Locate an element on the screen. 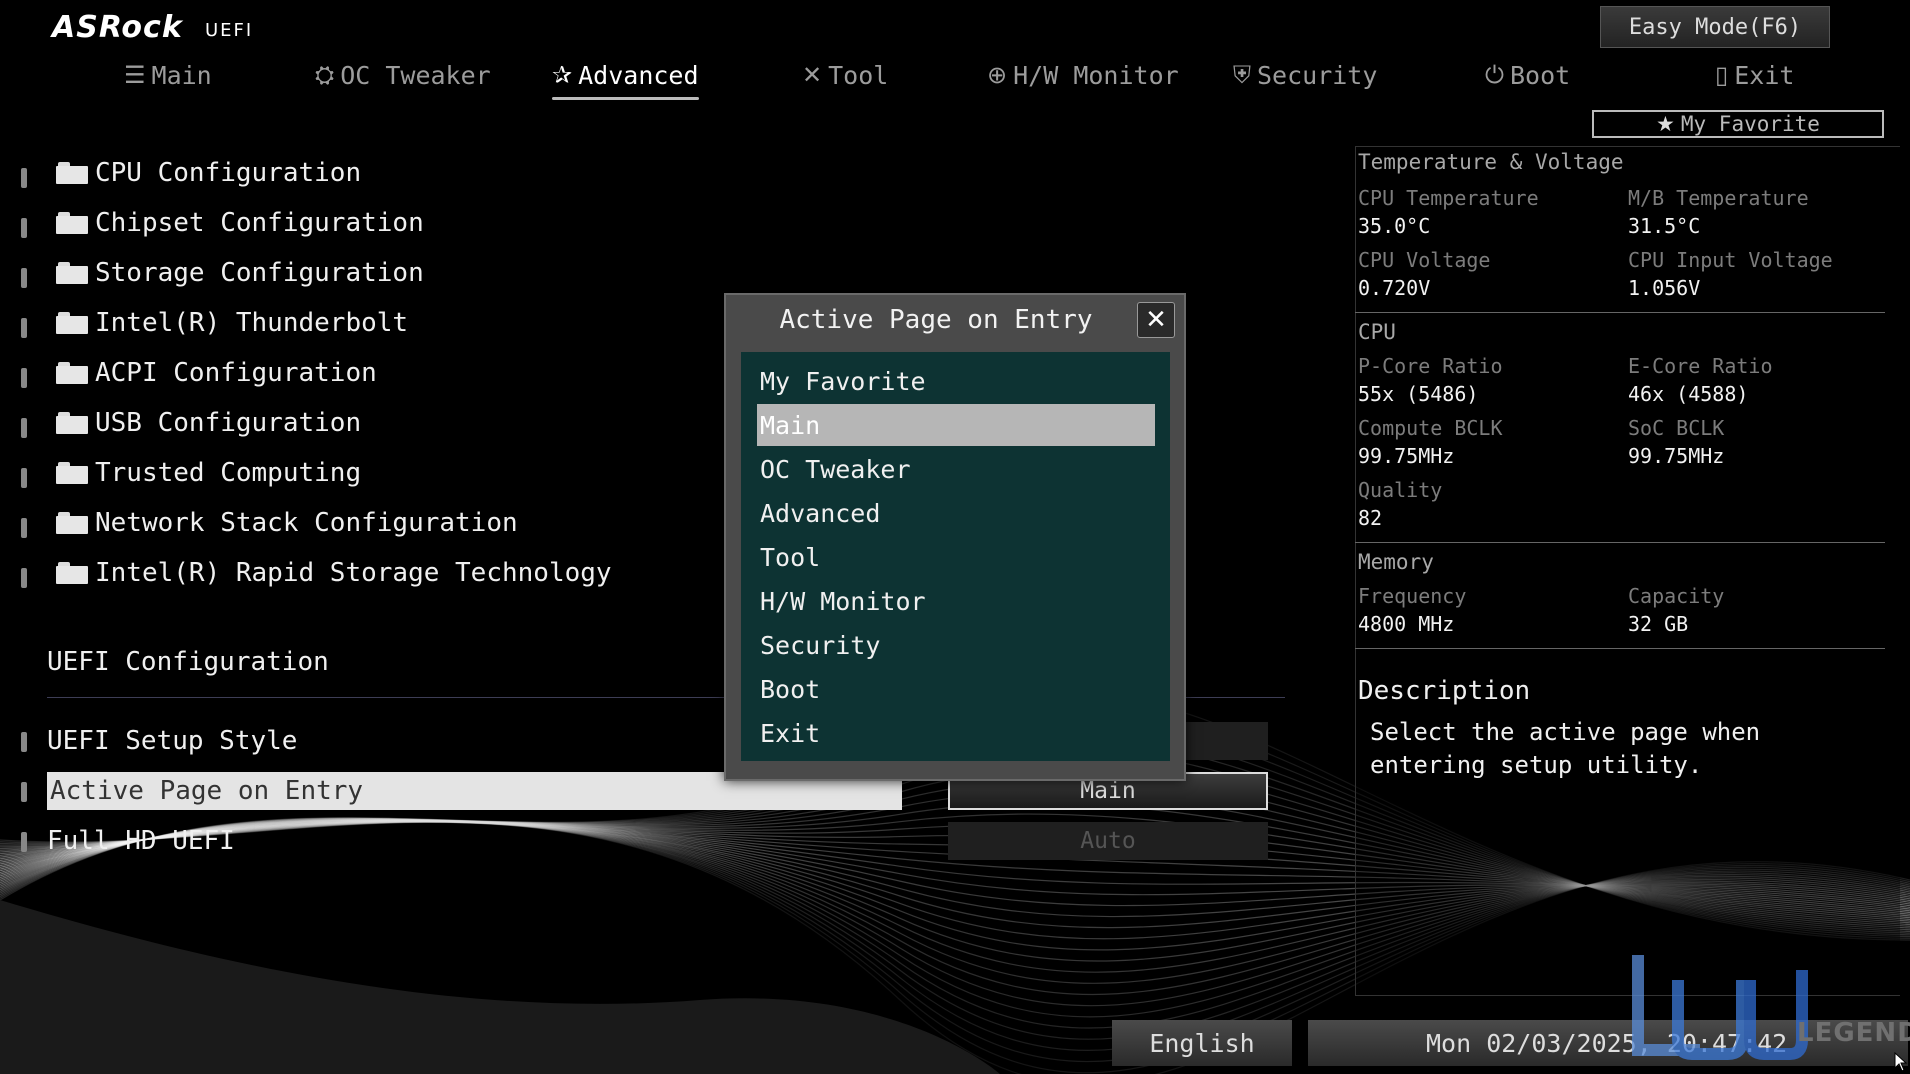 This screenshot has width=1910, height=1074. menu-item-rapid-storage: Intel(R) Rapid Storage Technology is located at coordinates (350, 574).